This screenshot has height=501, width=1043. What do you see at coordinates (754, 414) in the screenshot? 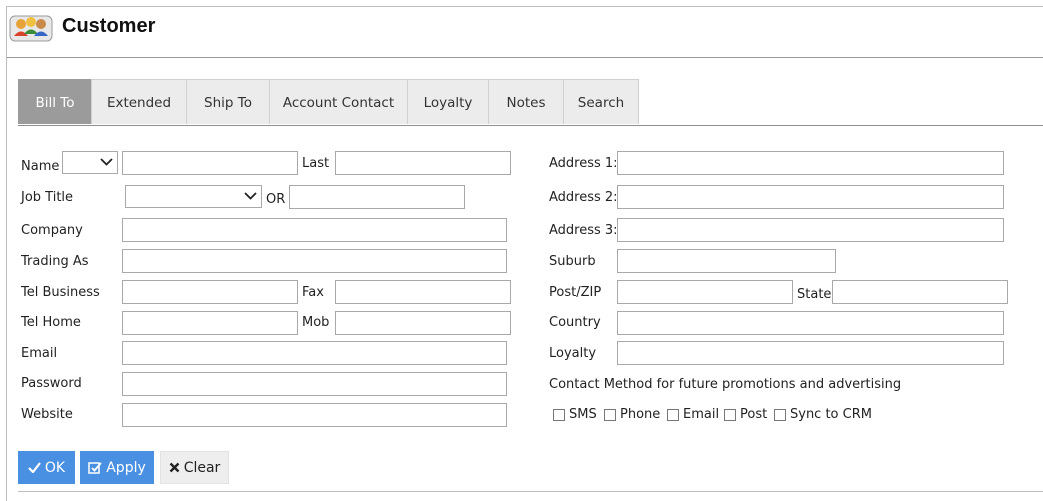
I see `post-label: Post` at bounding box center [754, 414].